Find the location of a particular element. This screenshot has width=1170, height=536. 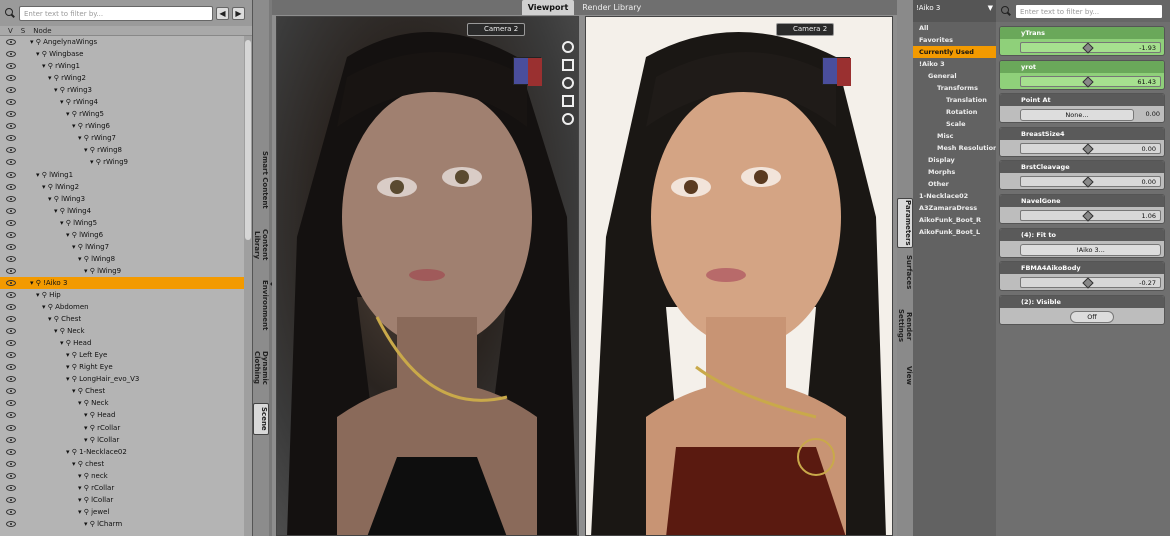

tab-view: View is located at coordinates (905, 375).